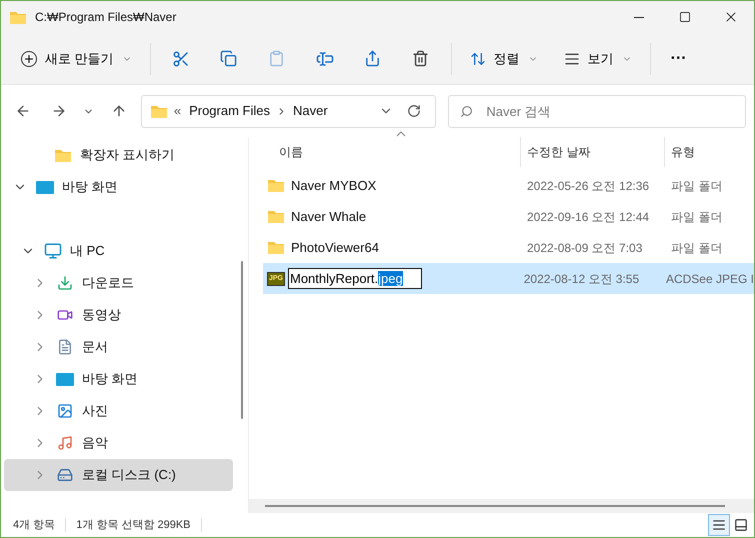  Describe the element at coordinates (709, 279) in the screenshot. I see `type-cell-text: ACDSee JPEG I` at that location.